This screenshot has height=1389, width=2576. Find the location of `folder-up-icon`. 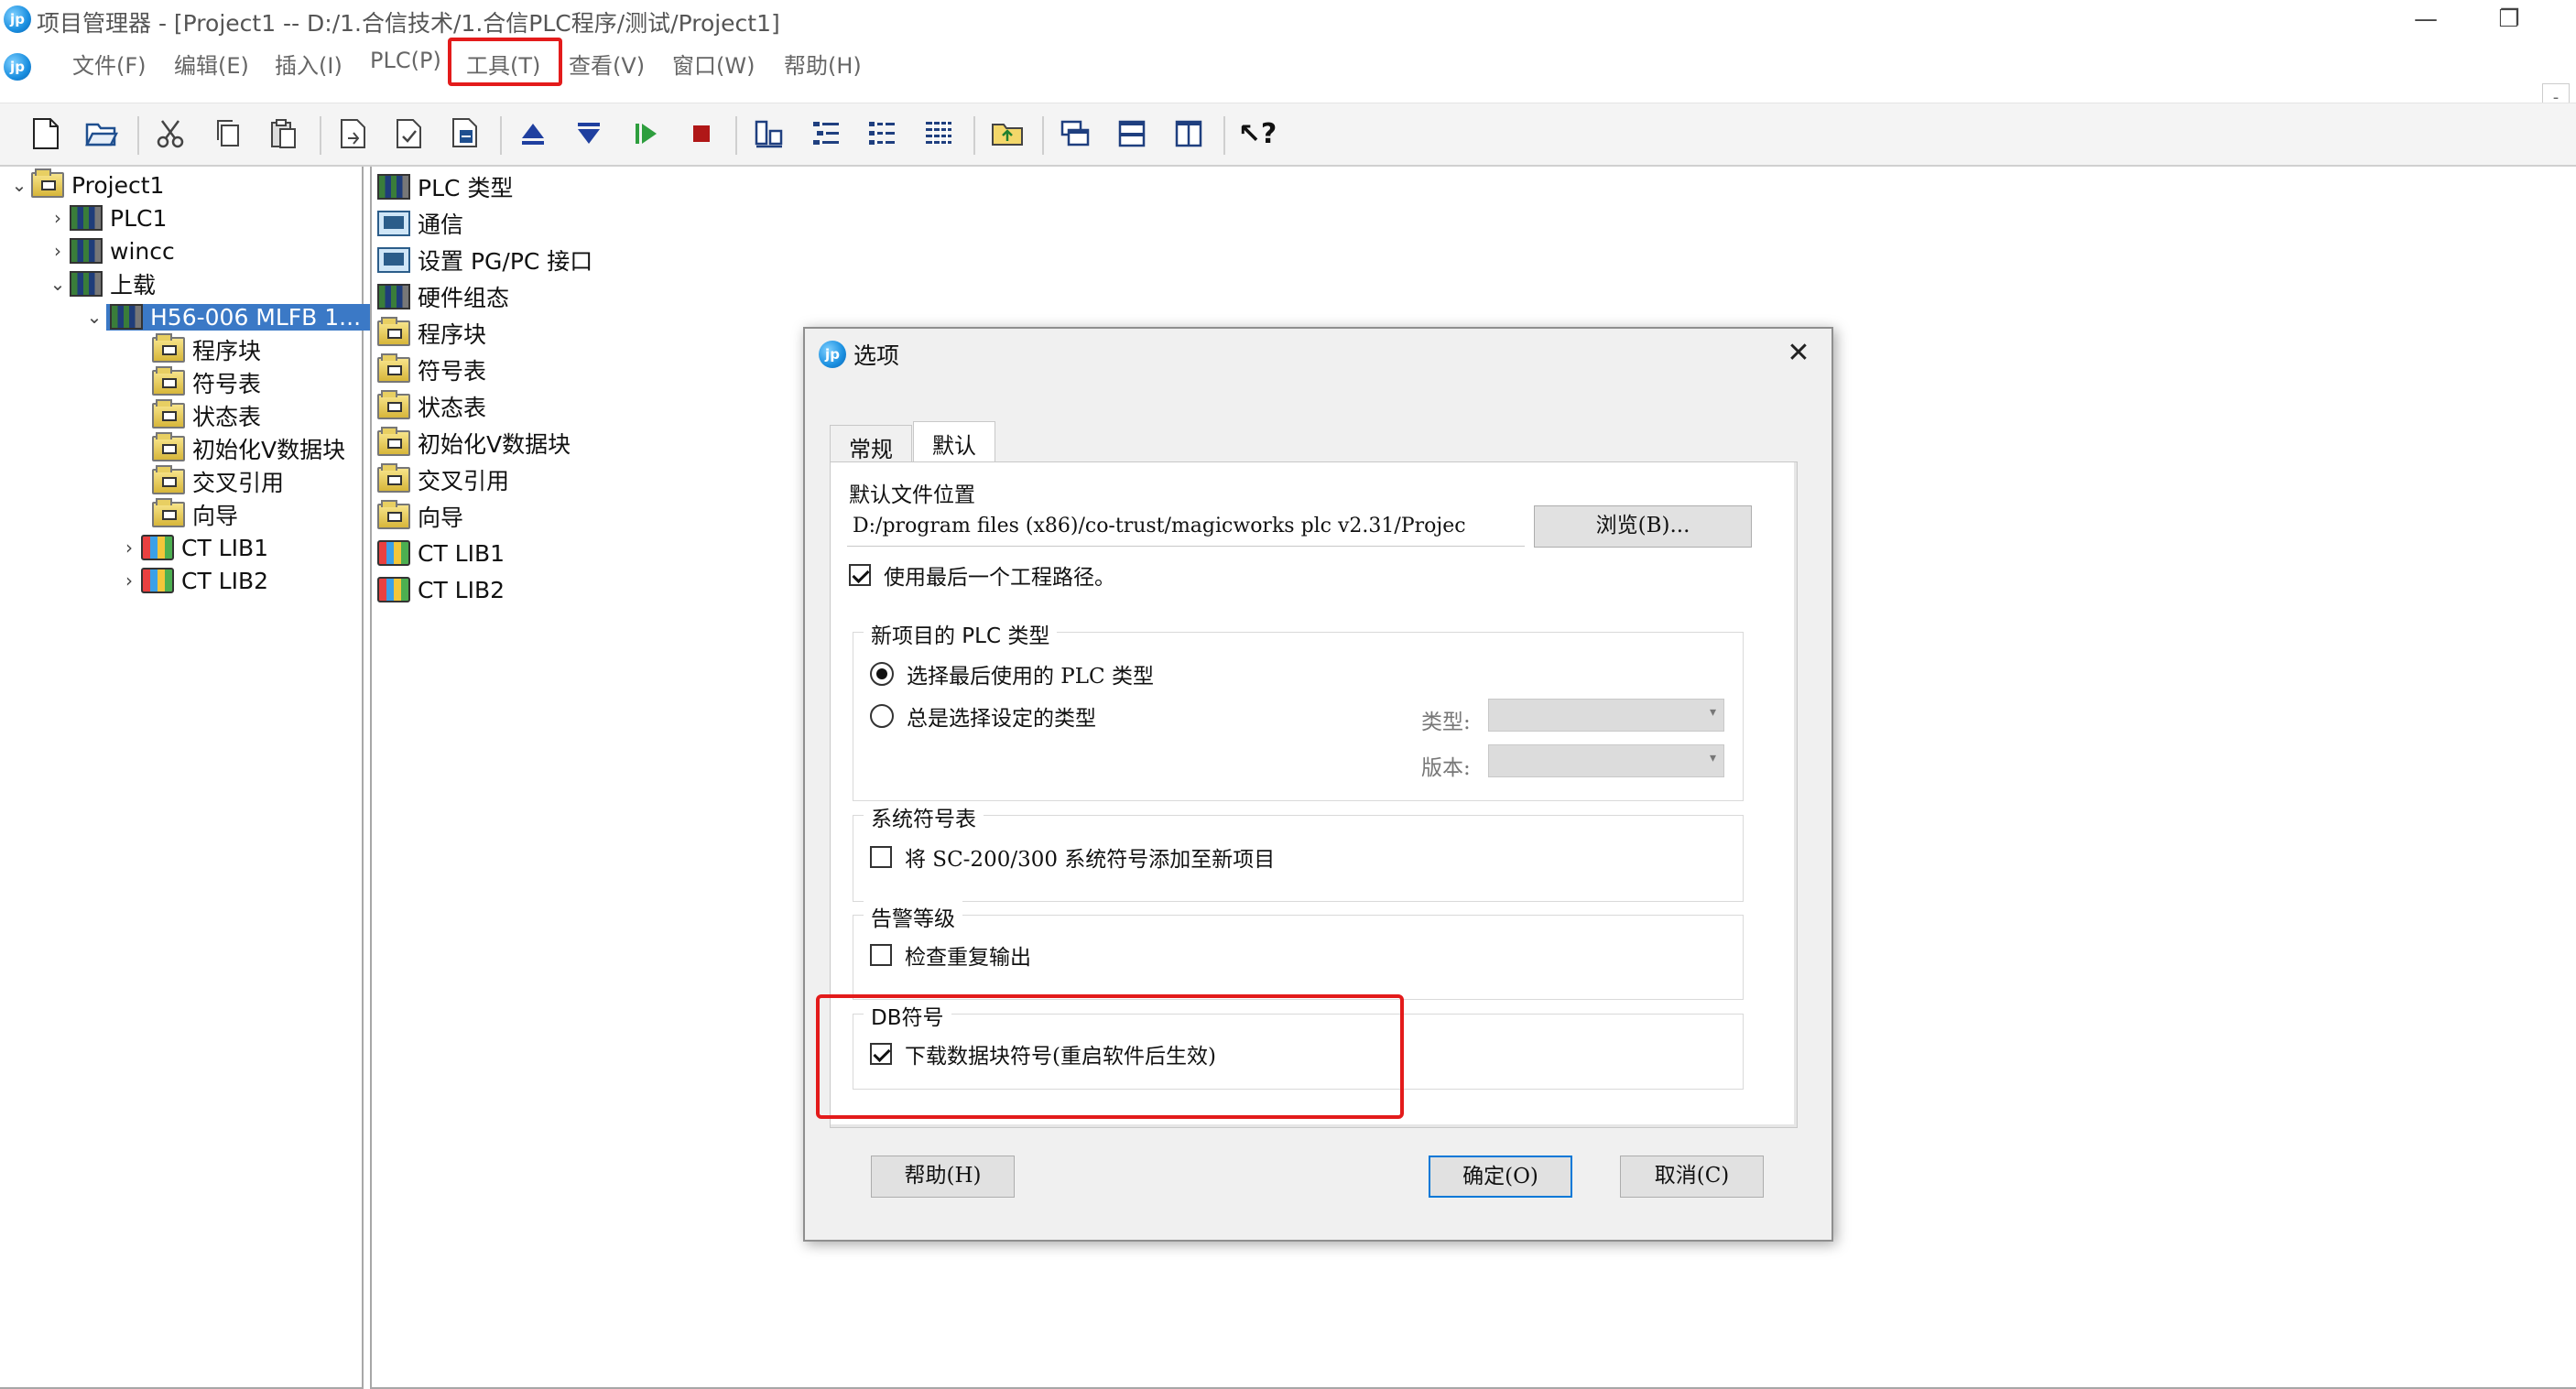

folder-up-icon is located at coordinates (1007, 134).